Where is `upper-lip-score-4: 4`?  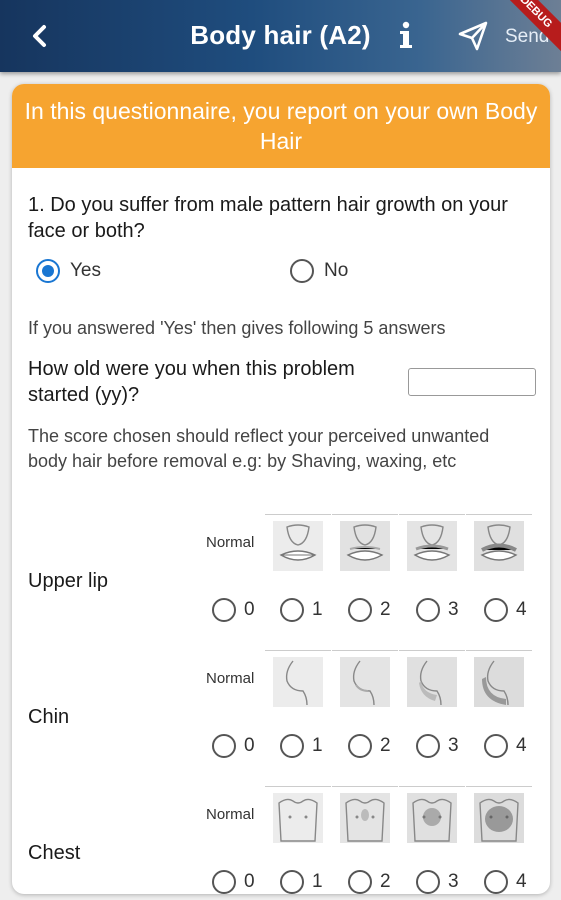
upper-lip-score-4: 4 is located at coordinates (505, 610).